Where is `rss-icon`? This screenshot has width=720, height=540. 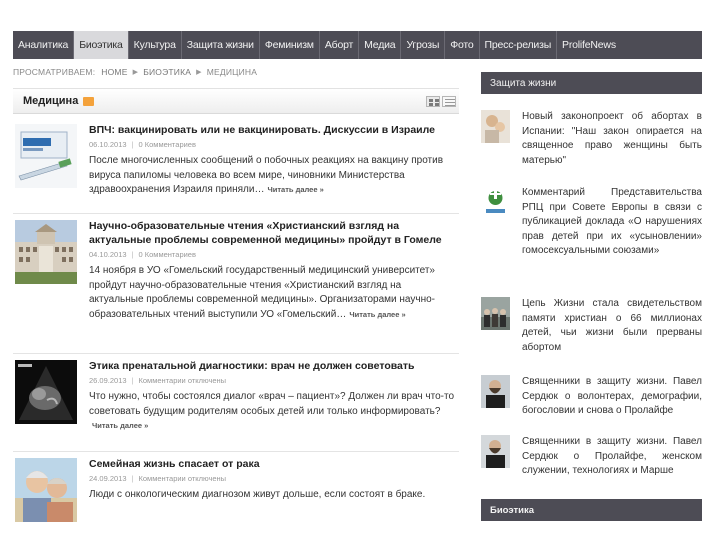
rss-icon is located at coordinates (89, 101).